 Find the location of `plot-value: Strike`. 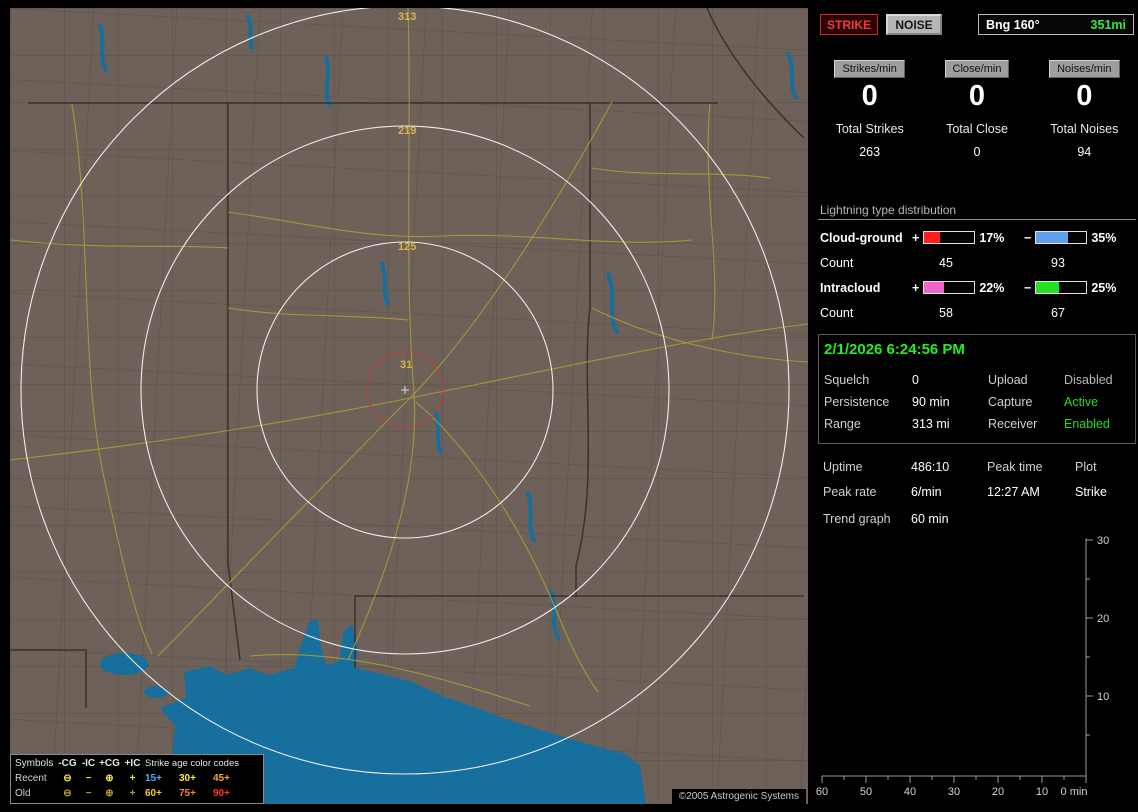

plot-value: Strike is located at coordinates (1091, 492).